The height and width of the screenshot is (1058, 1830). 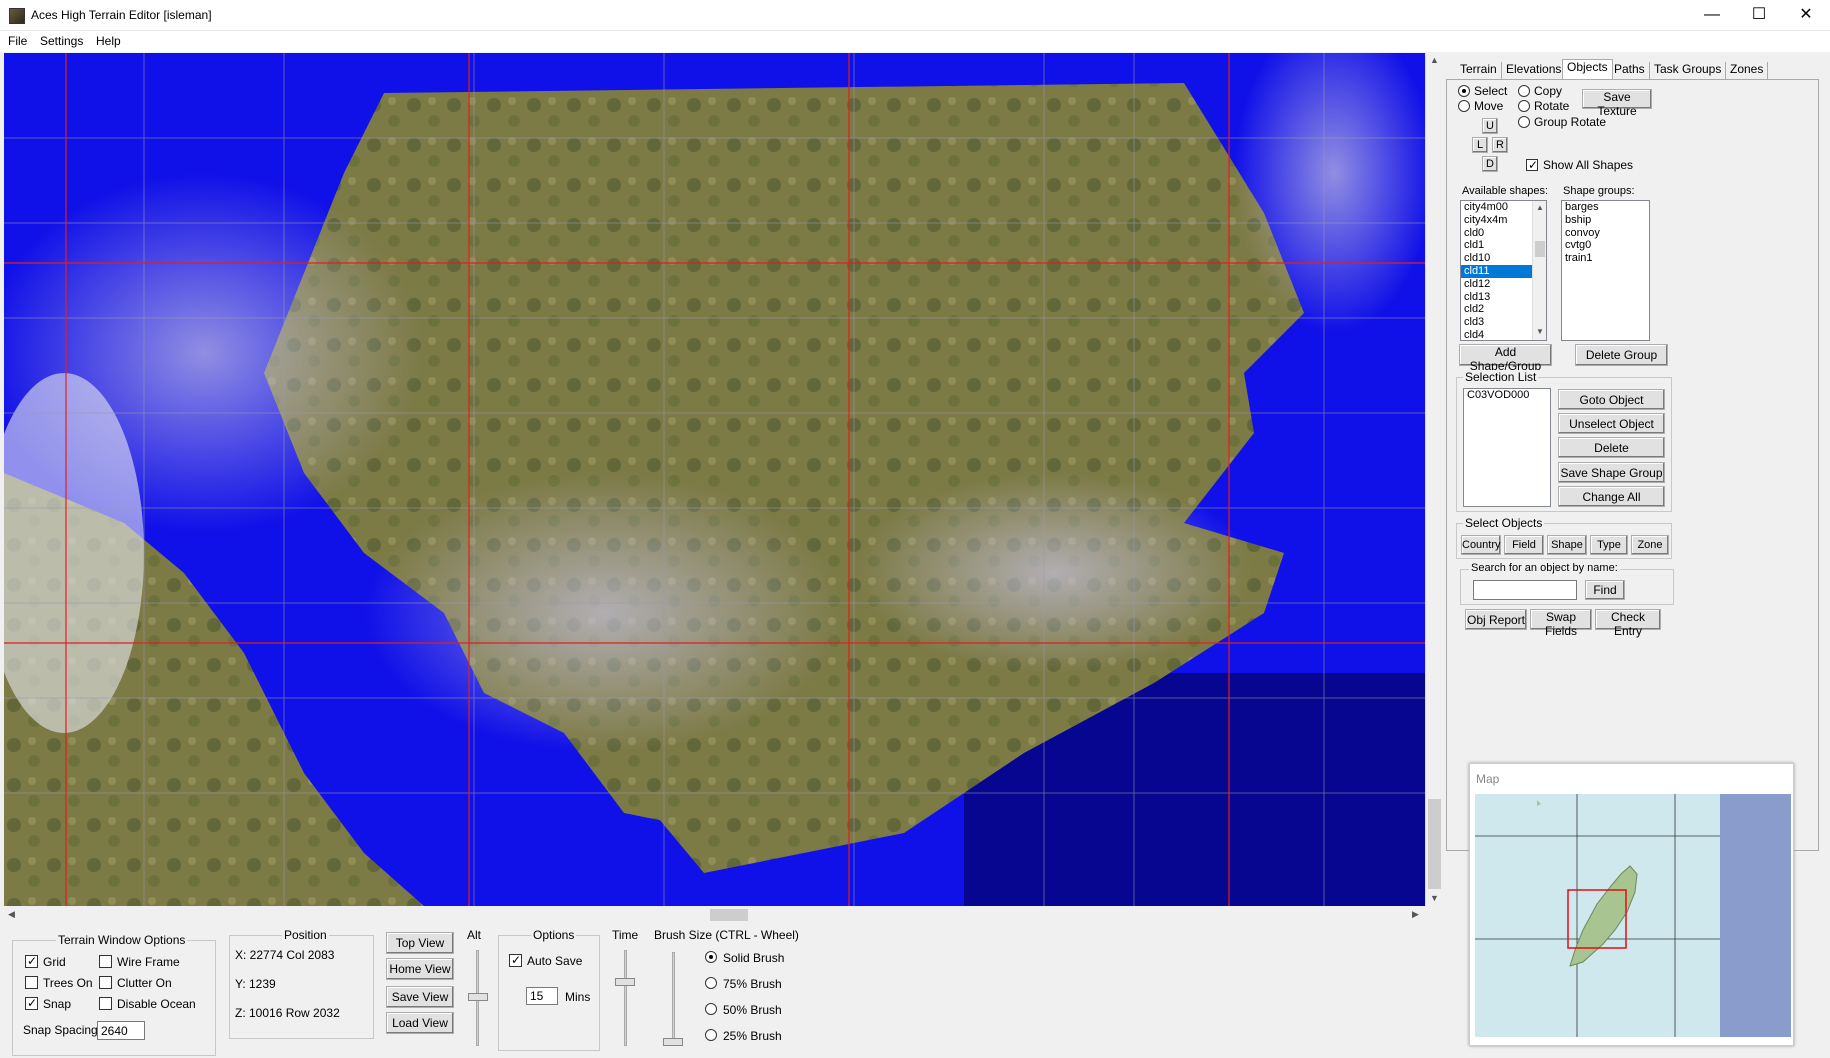 I want to click on vertical-scrollbar: ▲ ▼, so click(x=1433, y=479).